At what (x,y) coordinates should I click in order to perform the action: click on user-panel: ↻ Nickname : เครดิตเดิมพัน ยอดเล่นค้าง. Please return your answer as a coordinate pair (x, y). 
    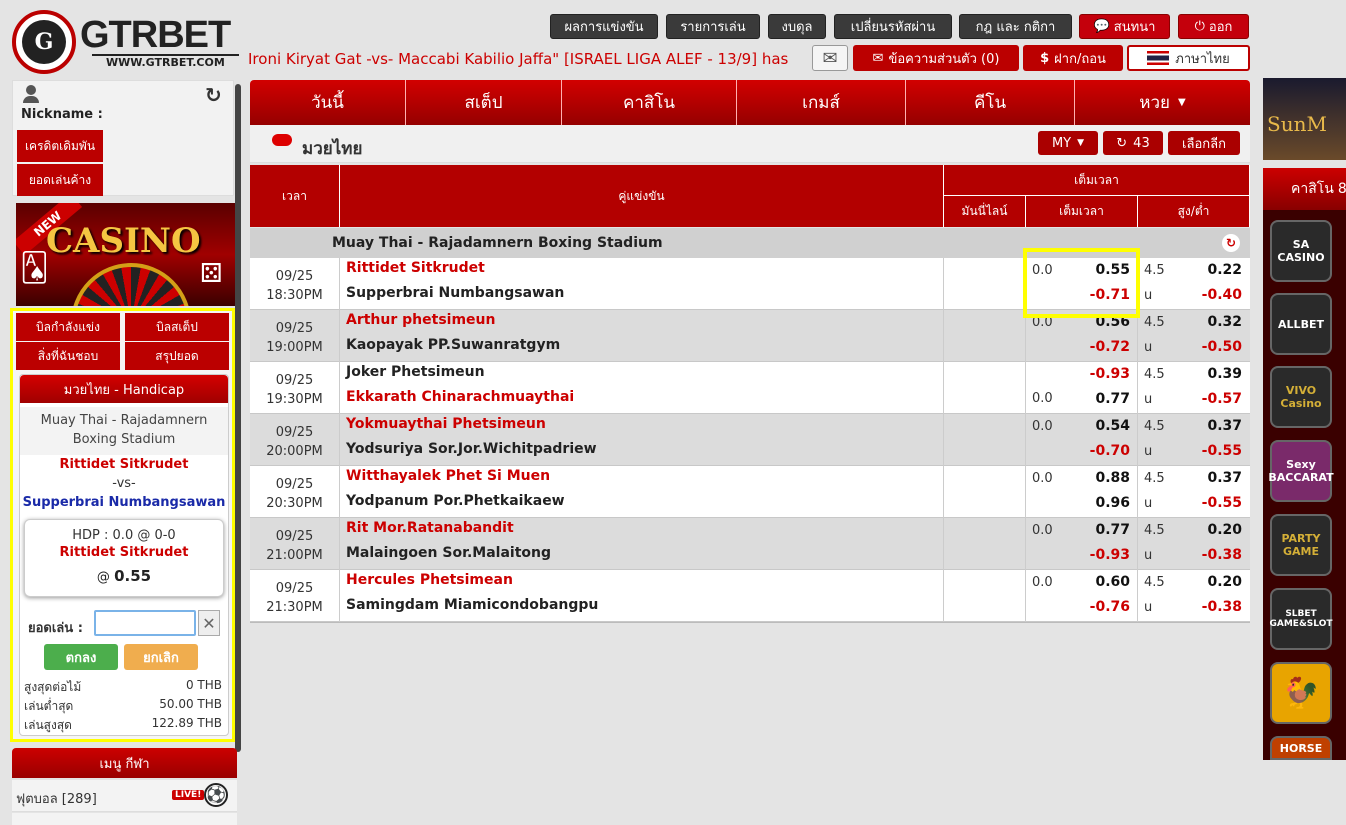
    Looking at the image, I should click on (123, 138).